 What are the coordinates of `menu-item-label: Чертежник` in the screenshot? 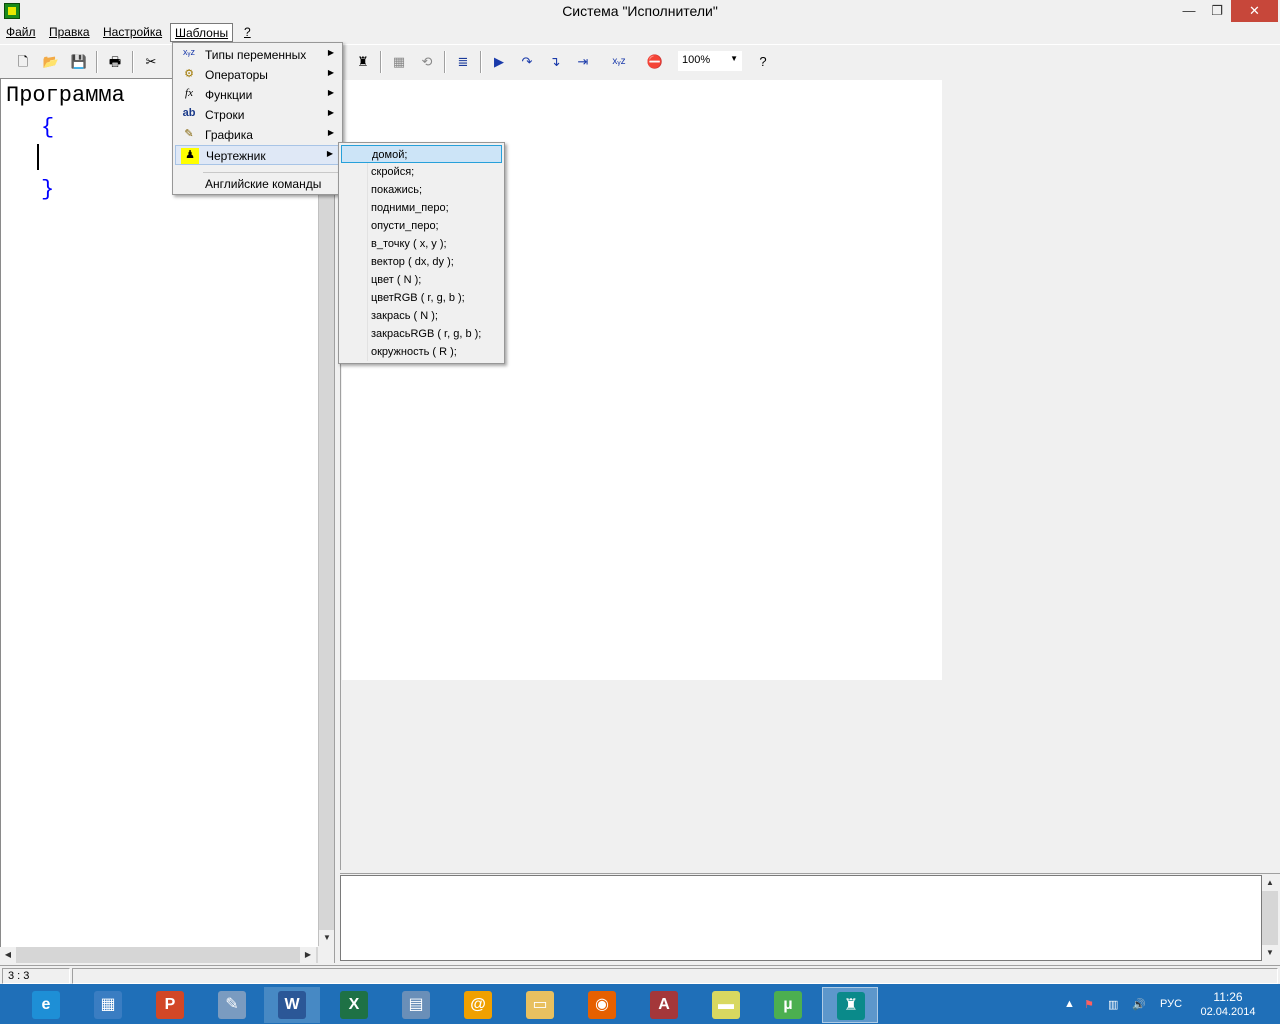 It's located at (236, 156).